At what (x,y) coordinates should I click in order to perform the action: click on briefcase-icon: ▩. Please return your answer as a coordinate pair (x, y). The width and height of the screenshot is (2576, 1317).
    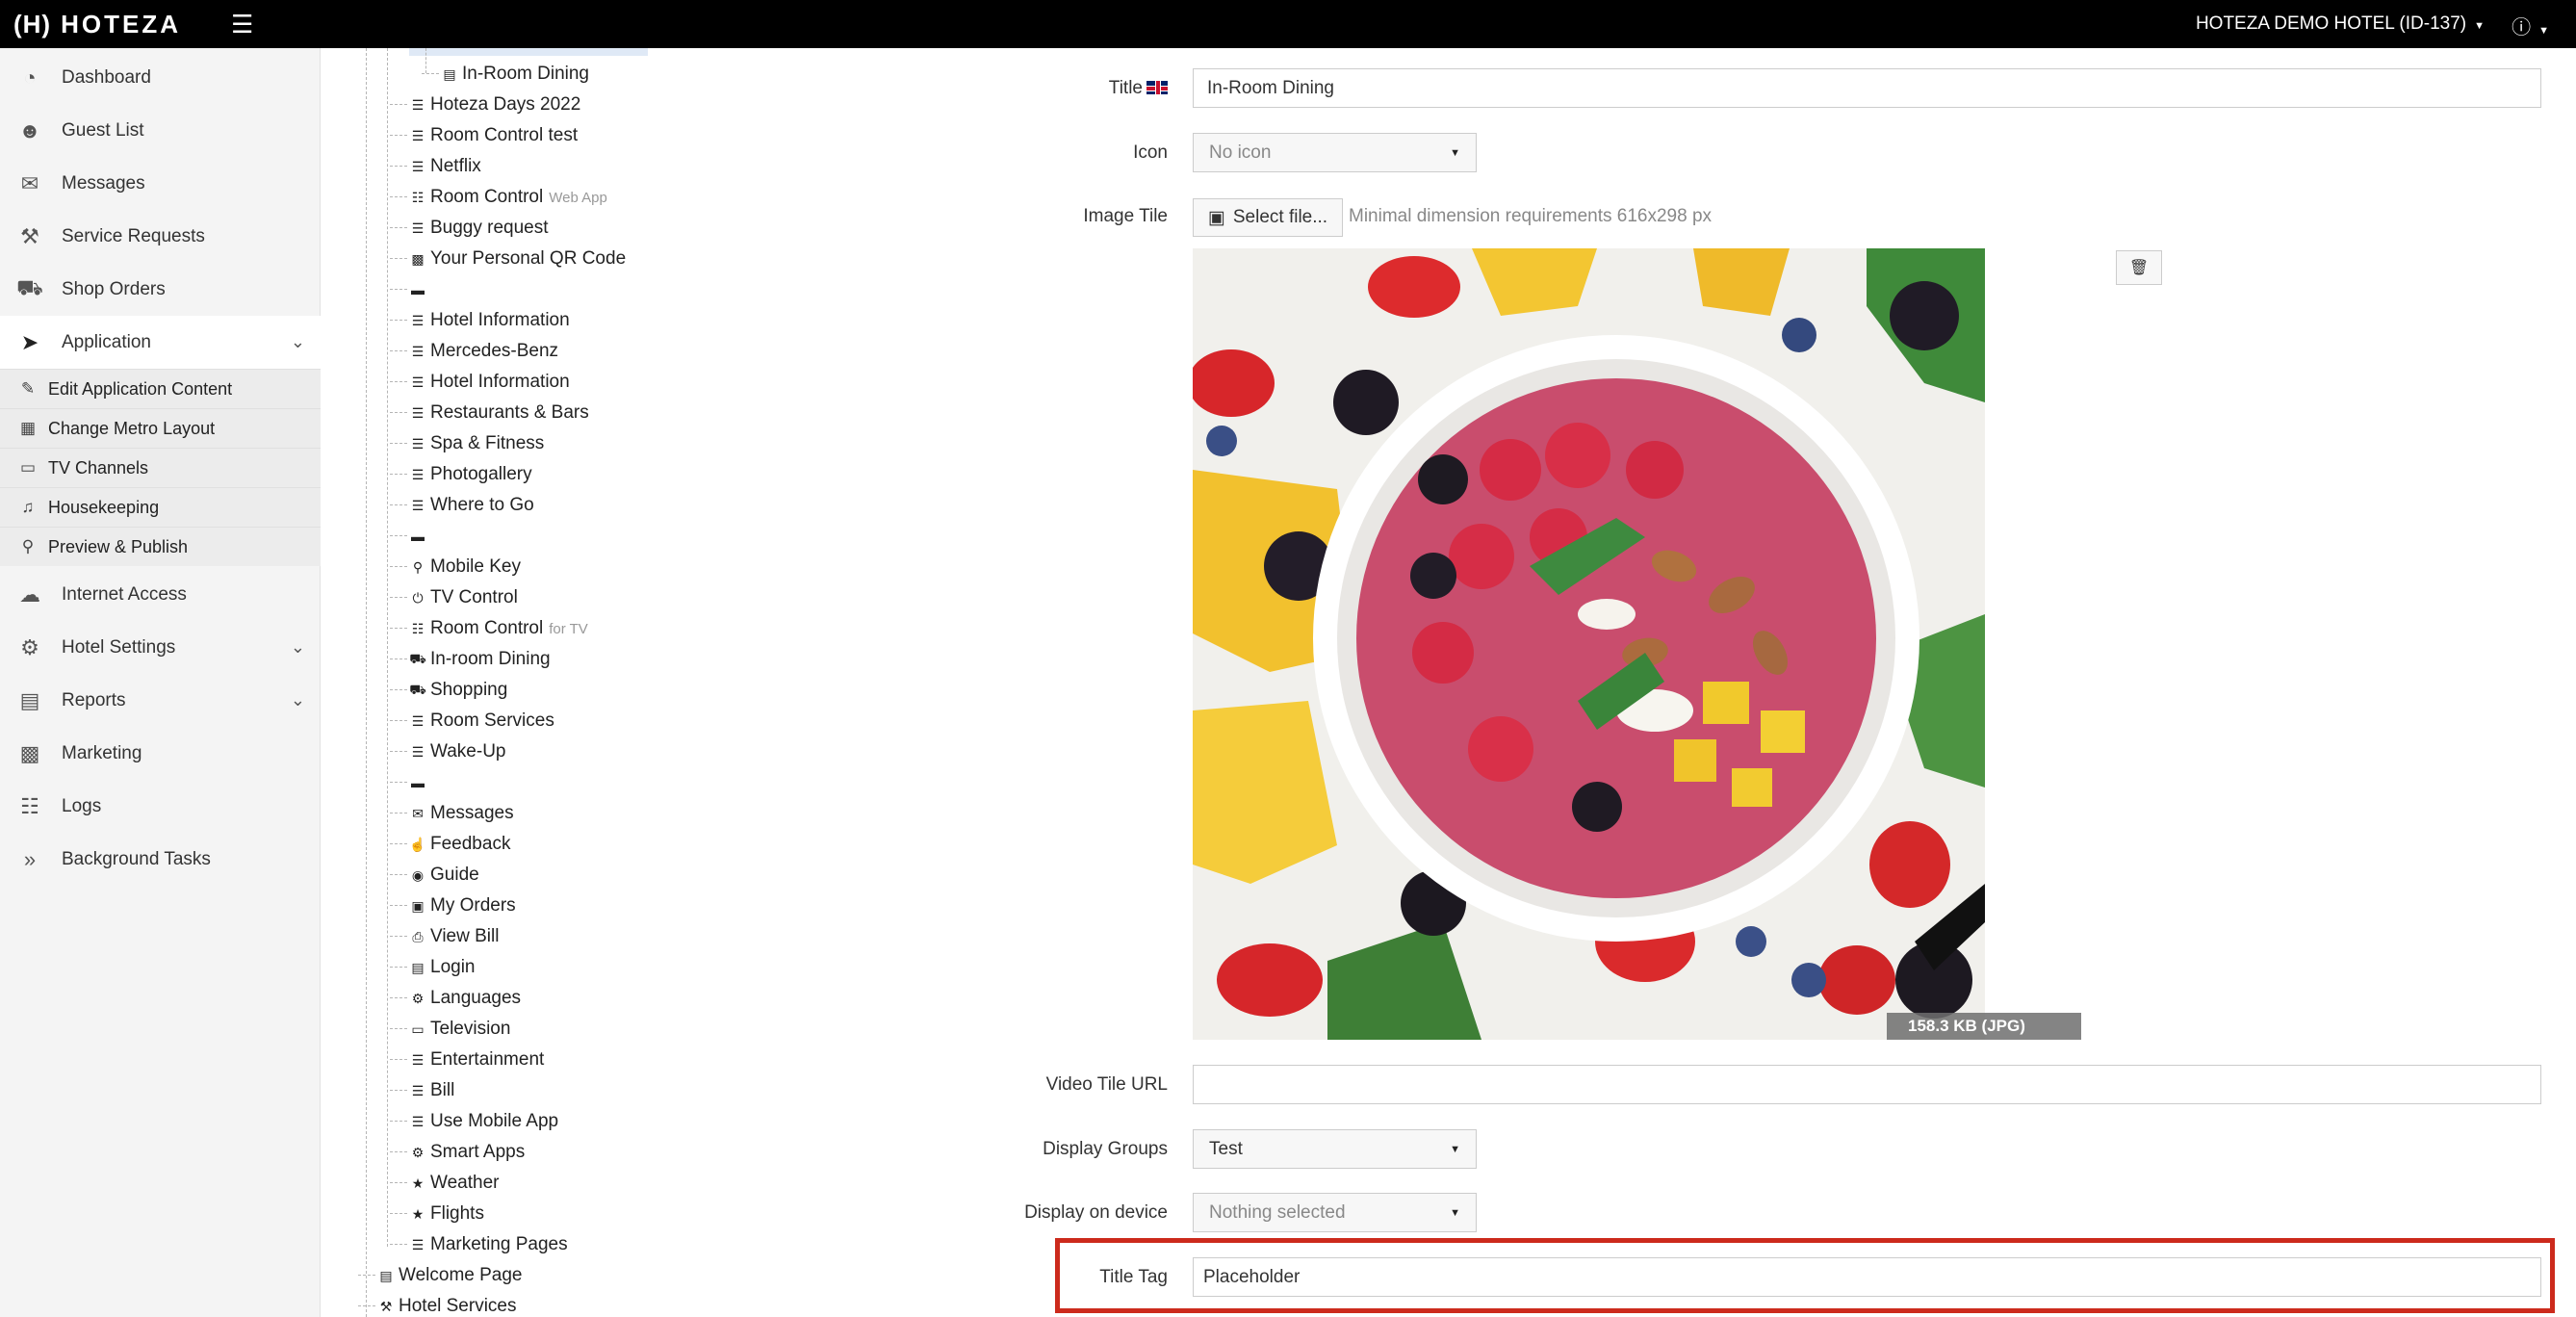
    Looking at the image, I should click on (30, 753).